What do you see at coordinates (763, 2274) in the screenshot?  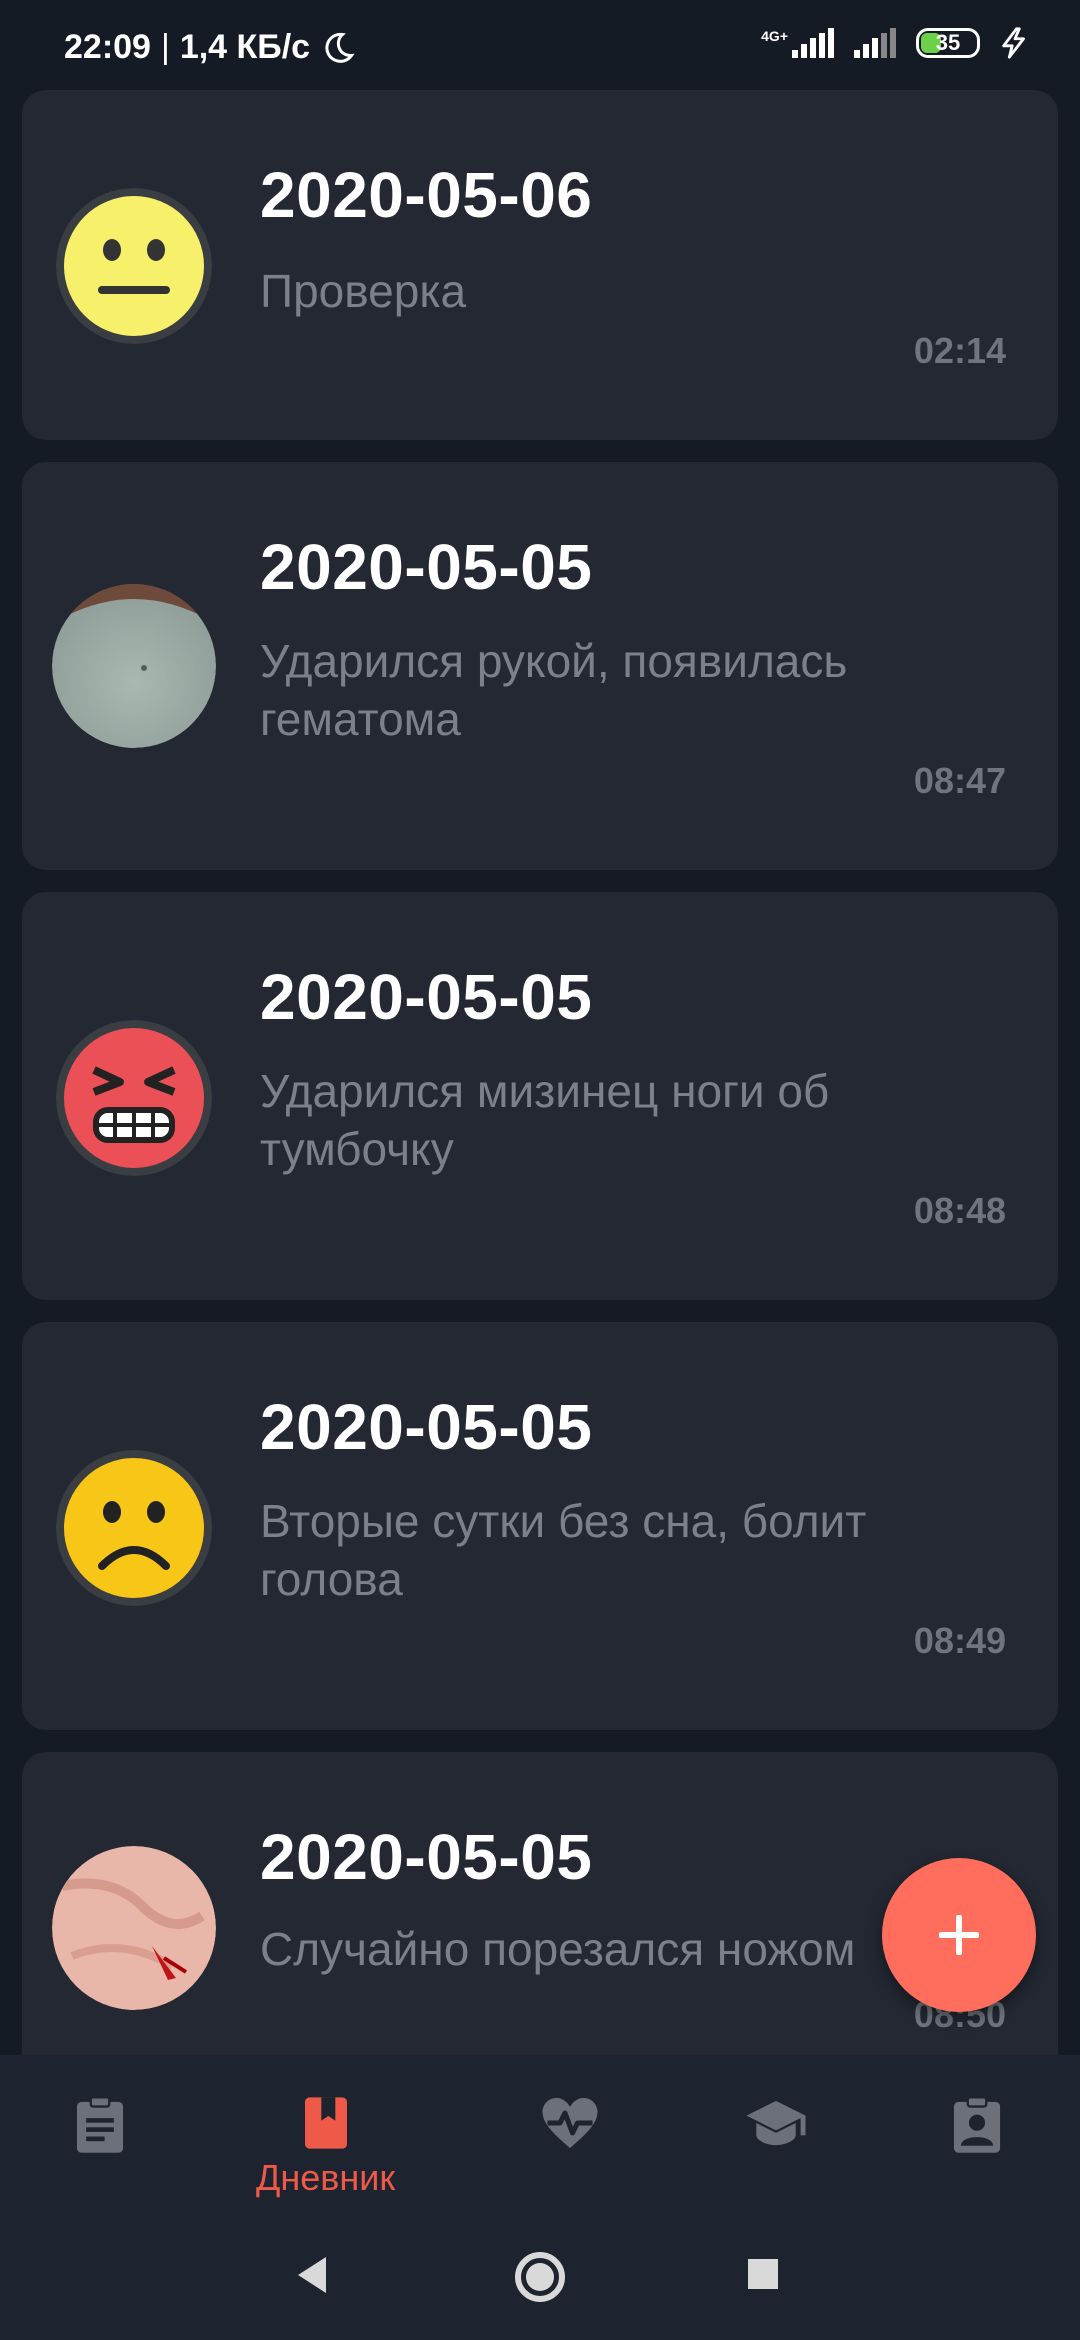 I see `recents-icon` at bounding box center [763, 2274].